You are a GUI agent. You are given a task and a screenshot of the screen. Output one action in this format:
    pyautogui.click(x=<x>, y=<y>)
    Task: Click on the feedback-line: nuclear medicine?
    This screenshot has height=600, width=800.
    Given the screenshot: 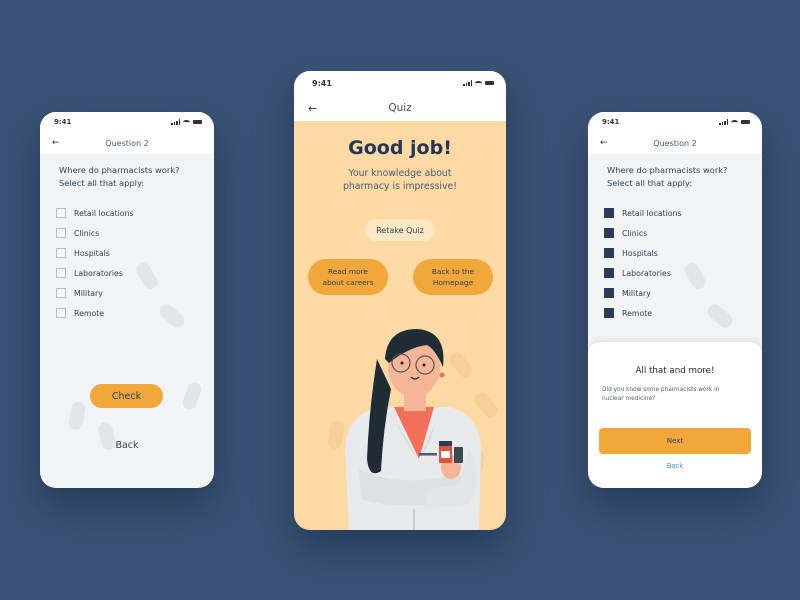 What is the action you would take?
    pyautogui.click(x=629, y=399)
    